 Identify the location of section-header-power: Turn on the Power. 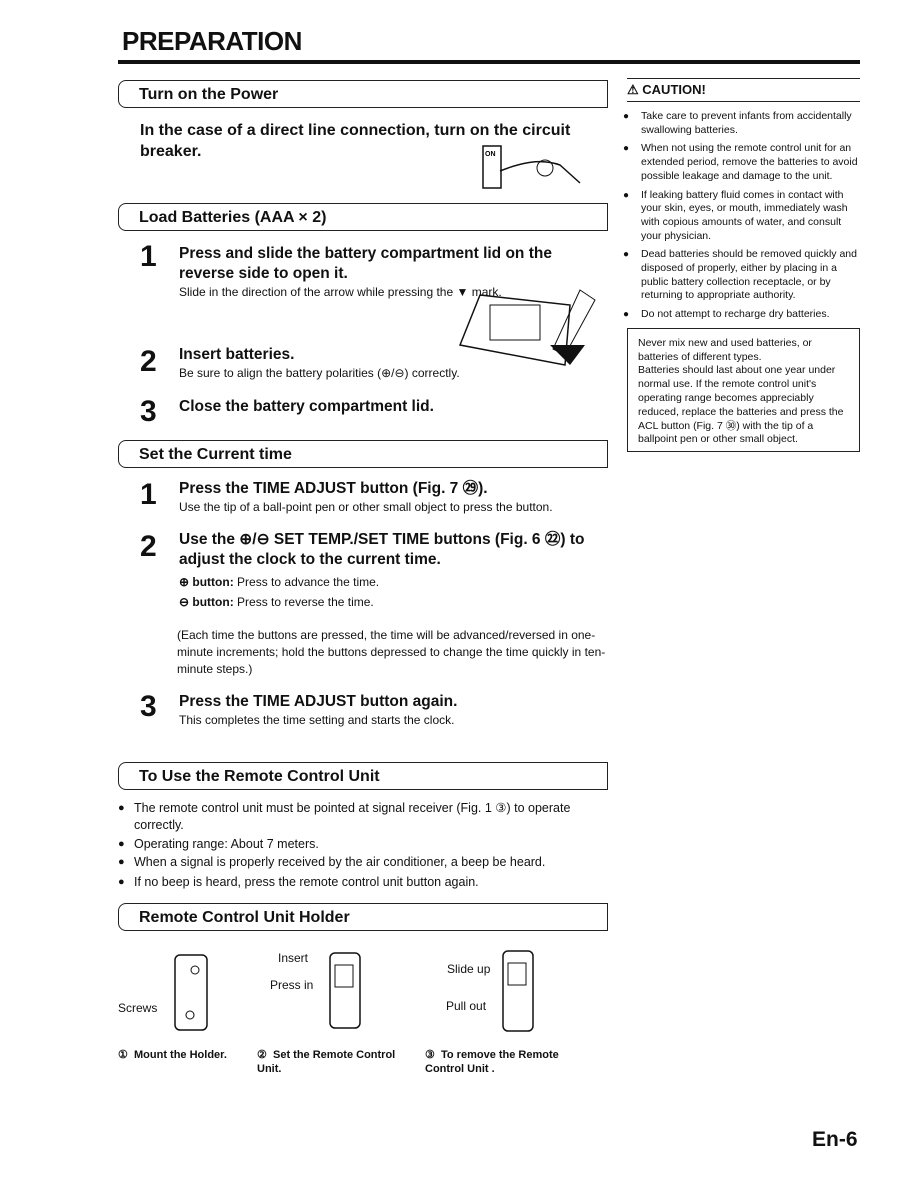
(363, 94).